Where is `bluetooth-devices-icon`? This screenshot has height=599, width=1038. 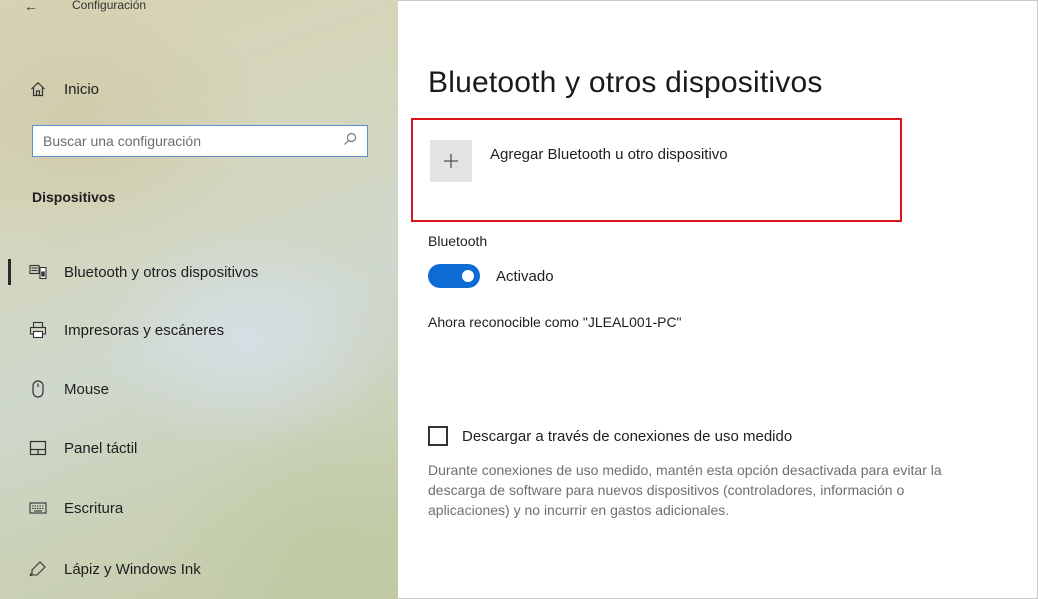
bluetooth-devices-icon is located at coordinates (38, 272).